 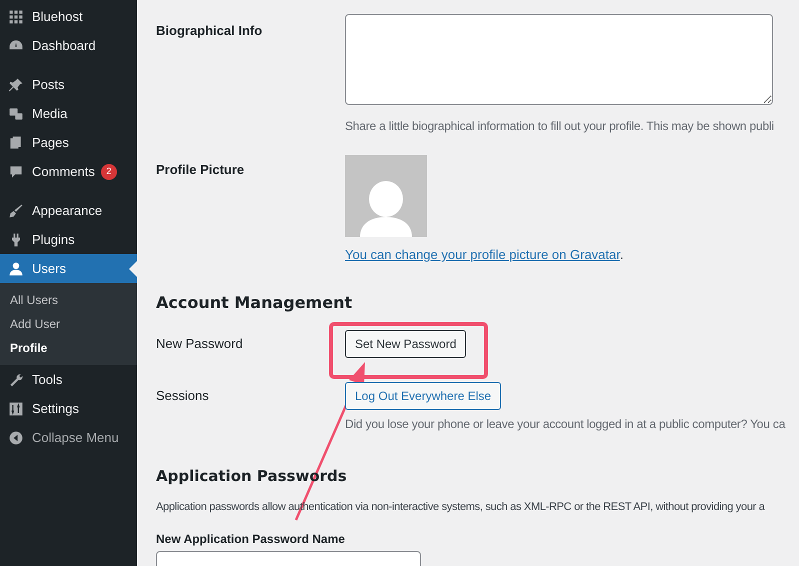 I want to click on left-arrow-circle-icon, so click(x=16, y=438).